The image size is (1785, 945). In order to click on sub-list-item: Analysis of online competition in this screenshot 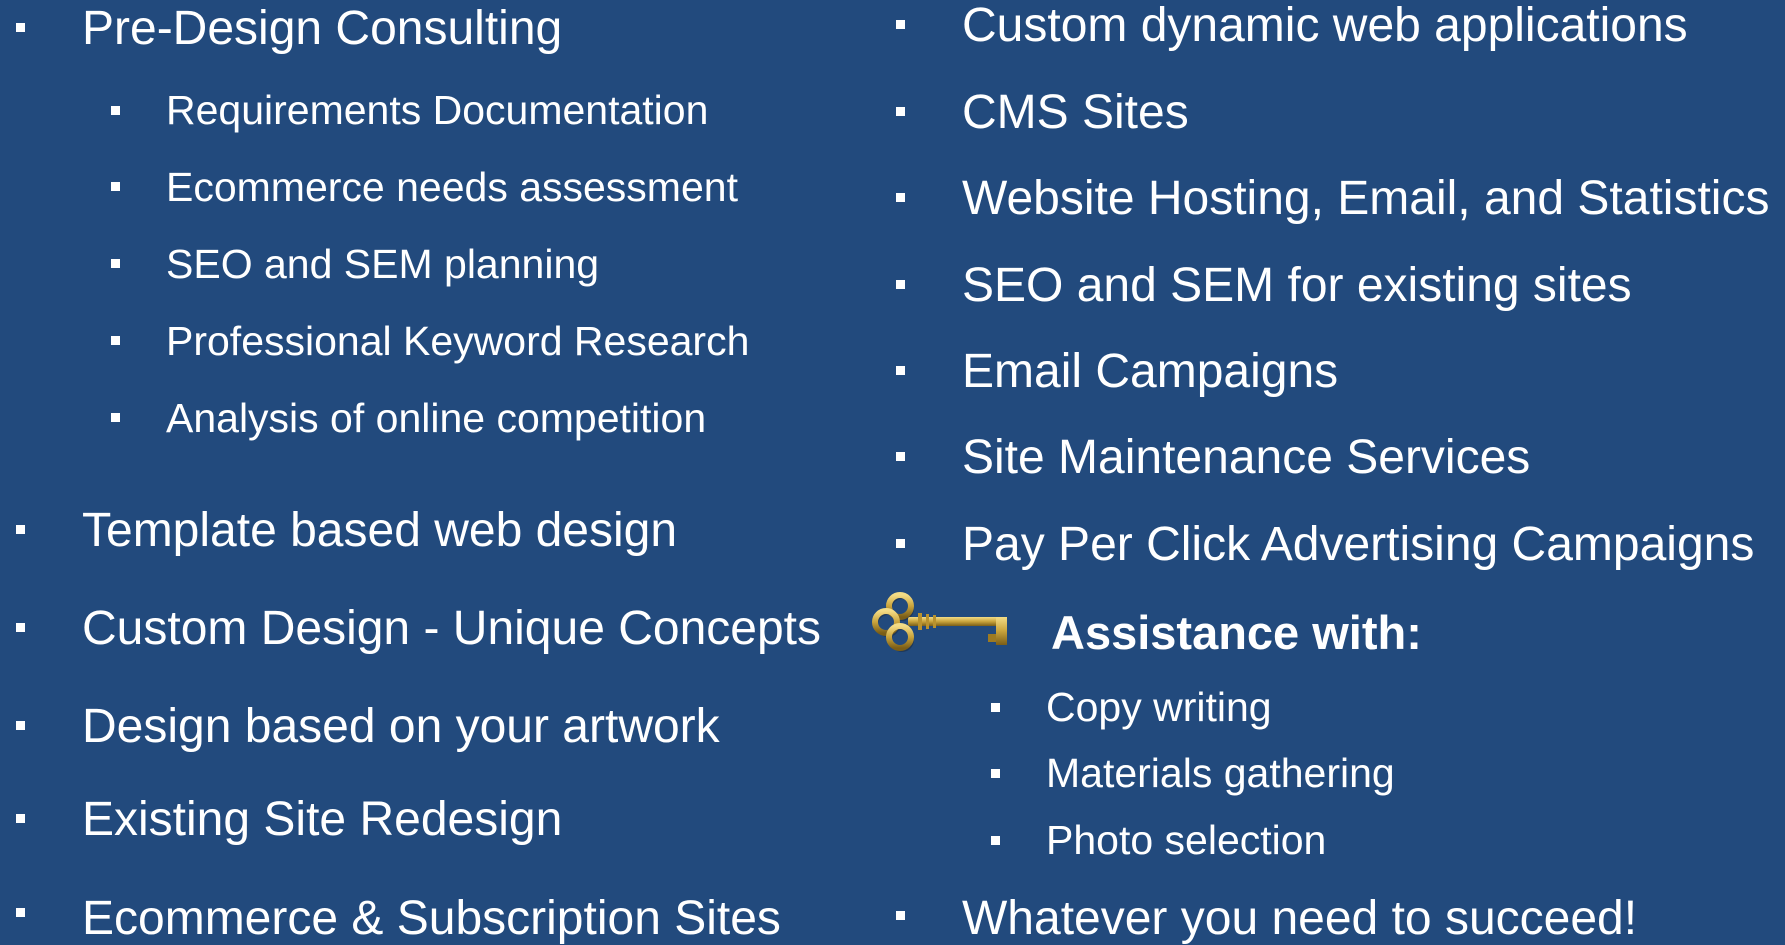, I will do `click(436, 418)`.